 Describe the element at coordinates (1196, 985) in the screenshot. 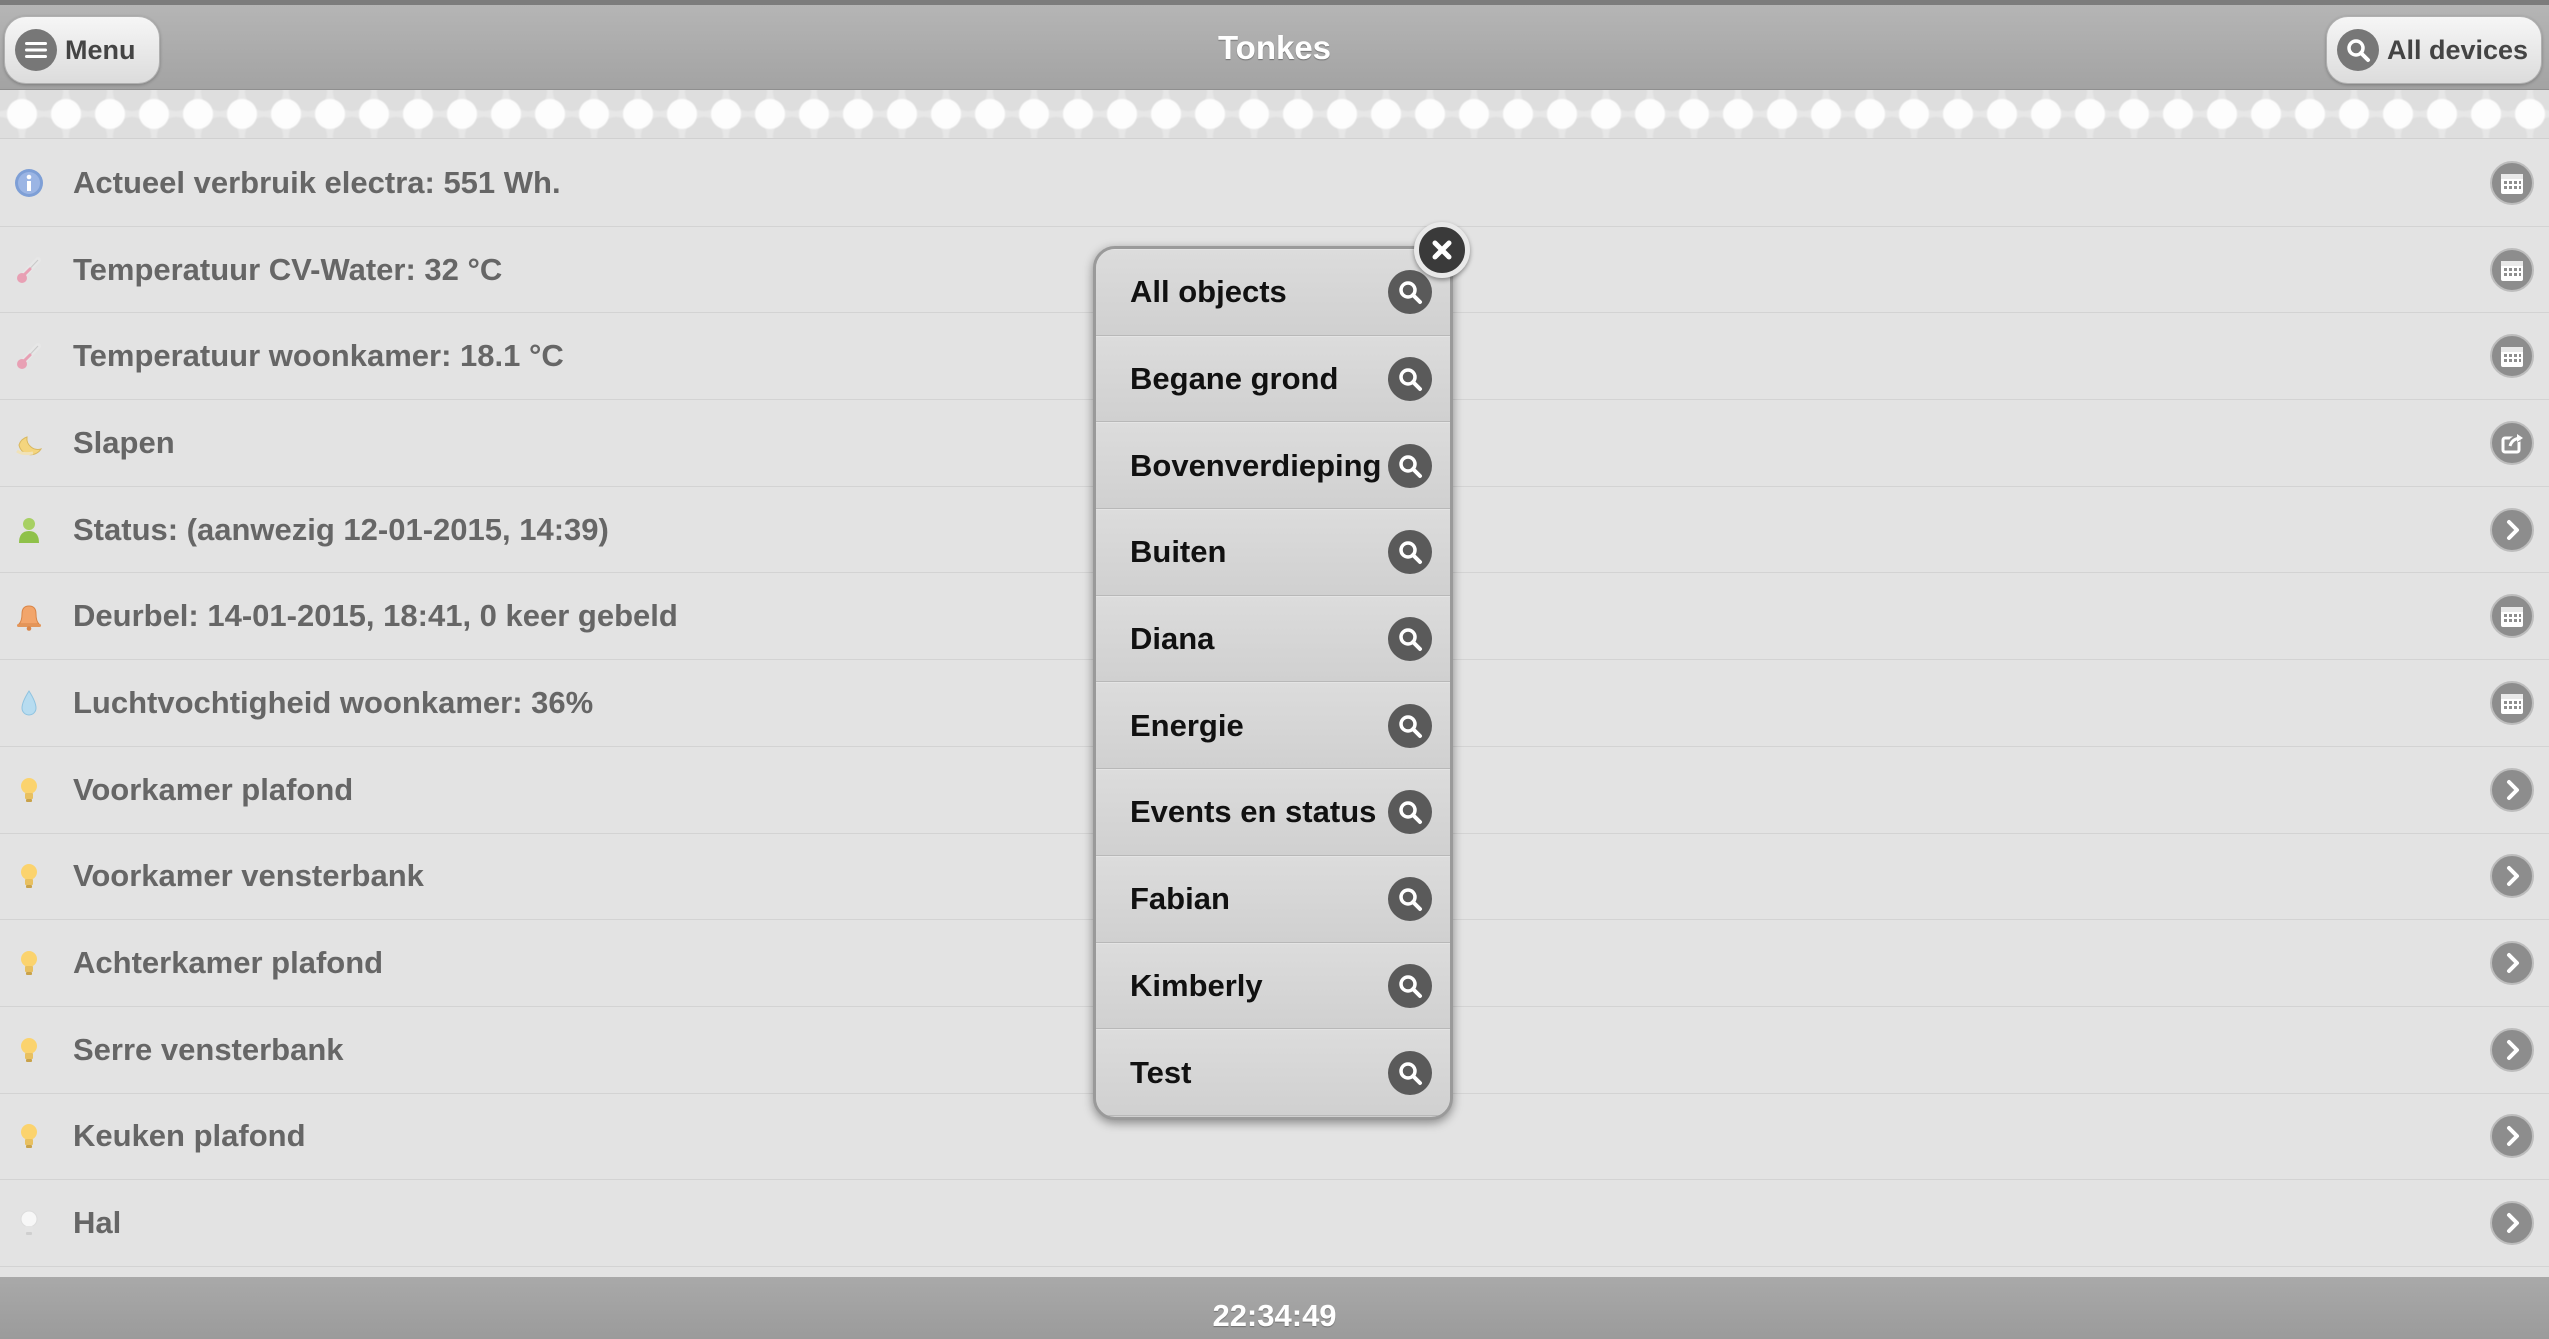

I see `popup-item-label: Kimberly` at that location.